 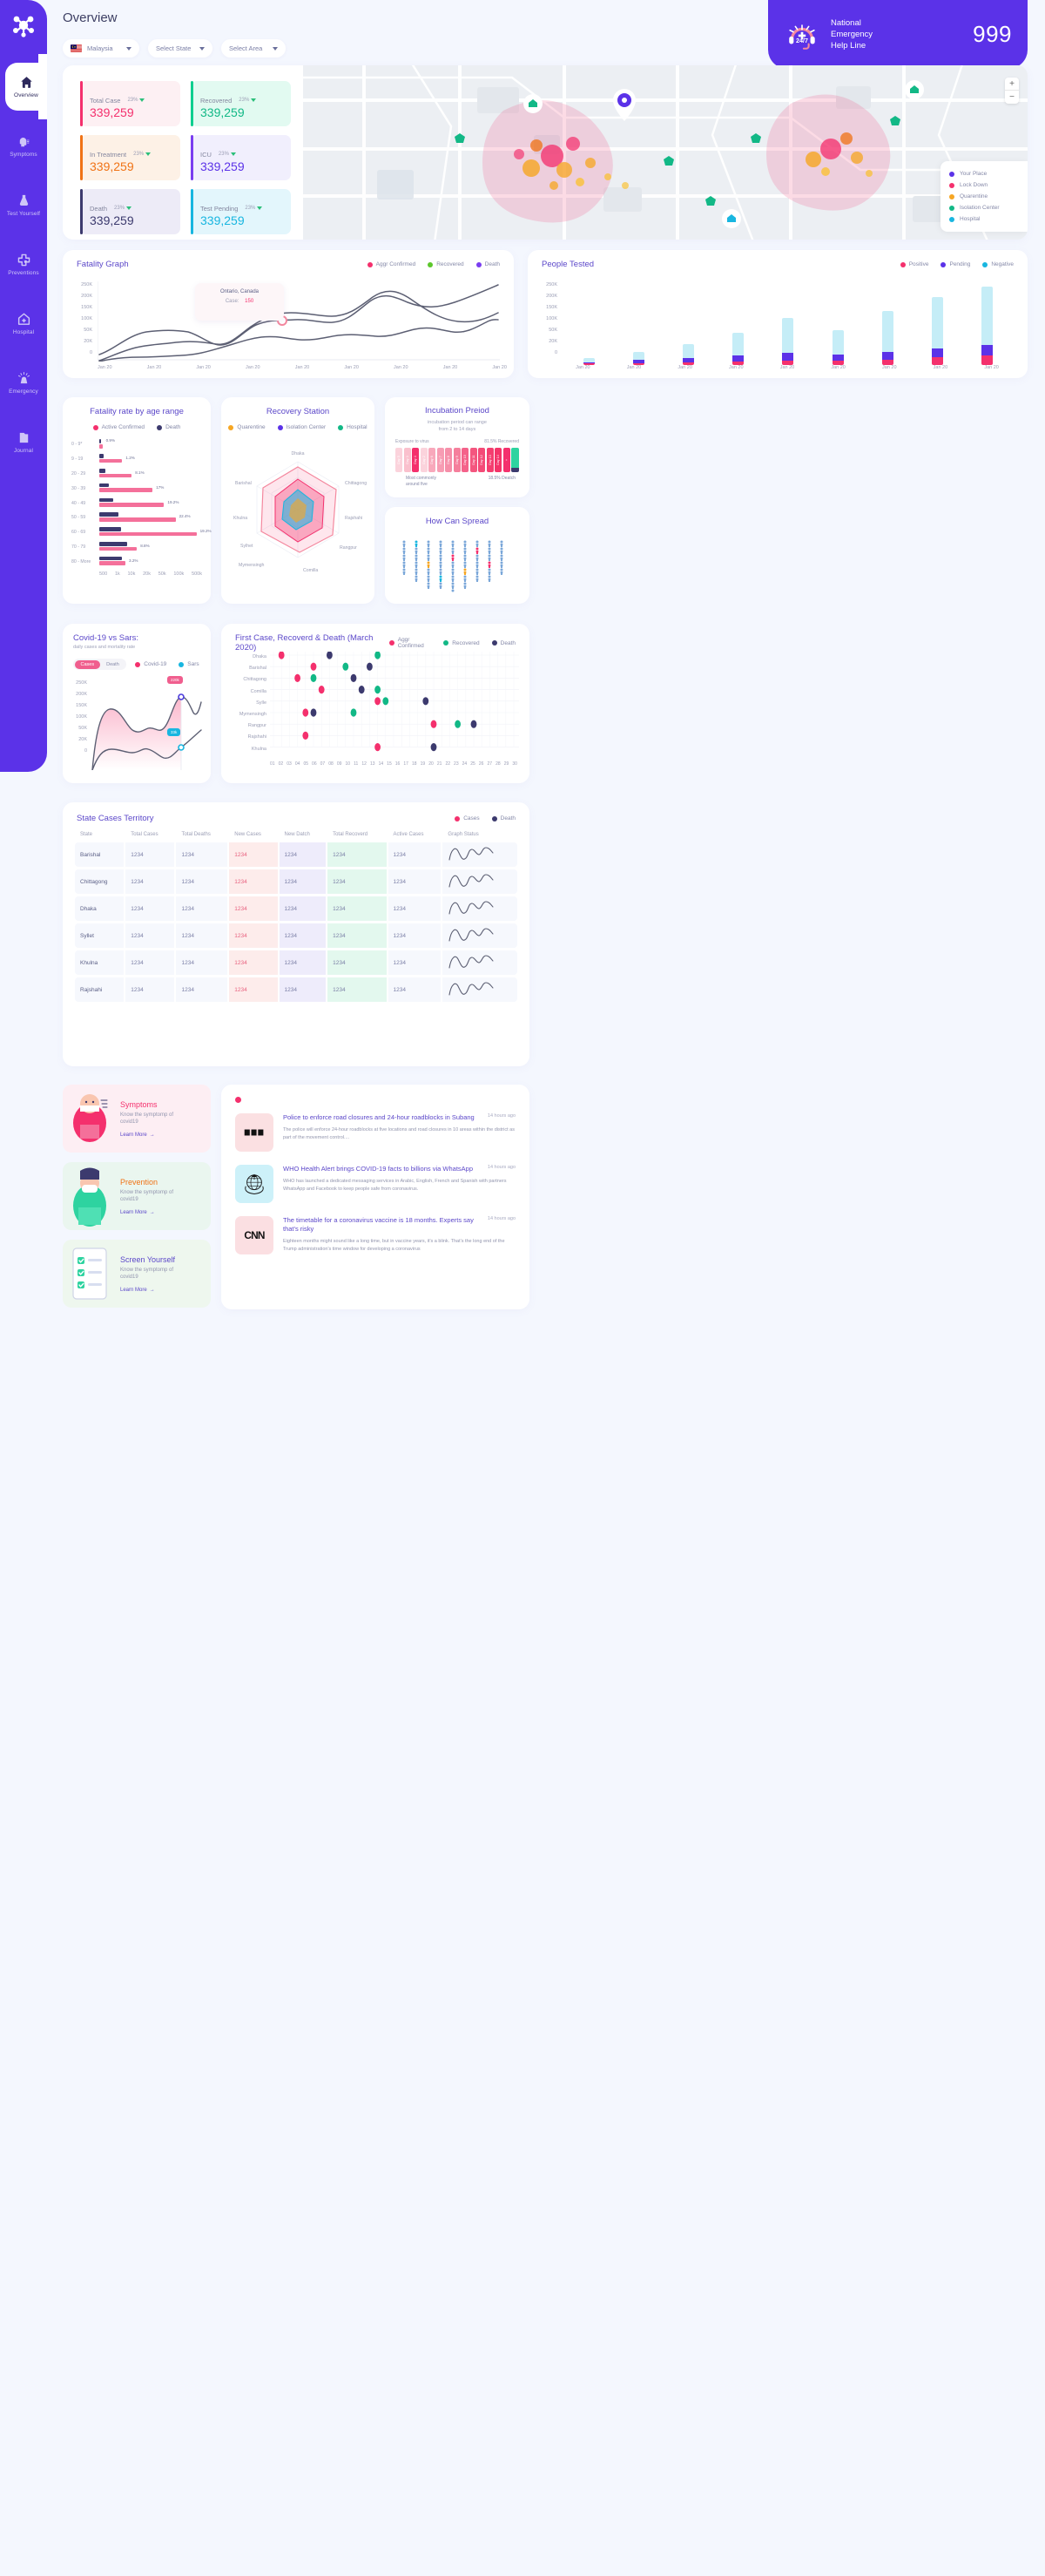 What do you see at coordinates (296, 962) in the screenshot?
I see `table-row: Khulna 1234 1234 1234 1234 1234 1234` at bounding box center [296, 962].